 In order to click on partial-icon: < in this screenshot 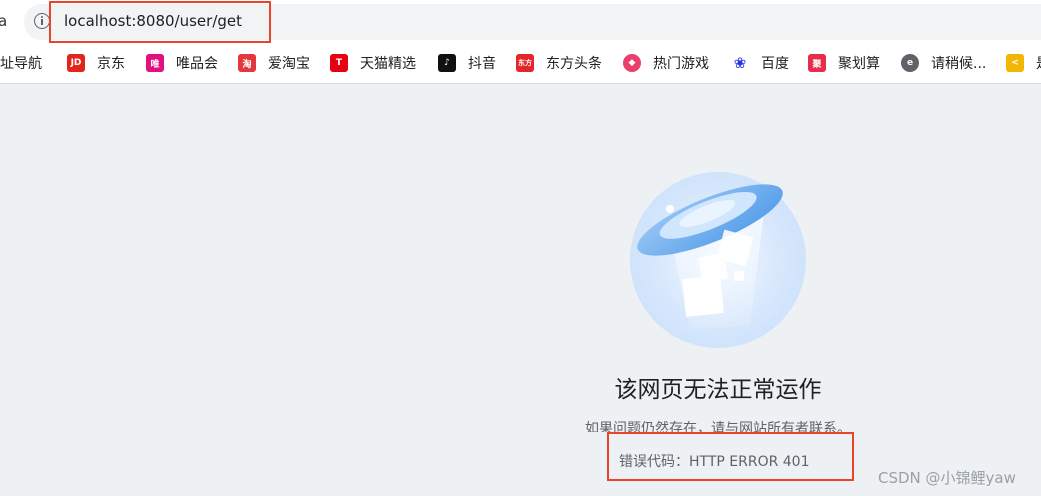, I will do `click(1015, 63)`.